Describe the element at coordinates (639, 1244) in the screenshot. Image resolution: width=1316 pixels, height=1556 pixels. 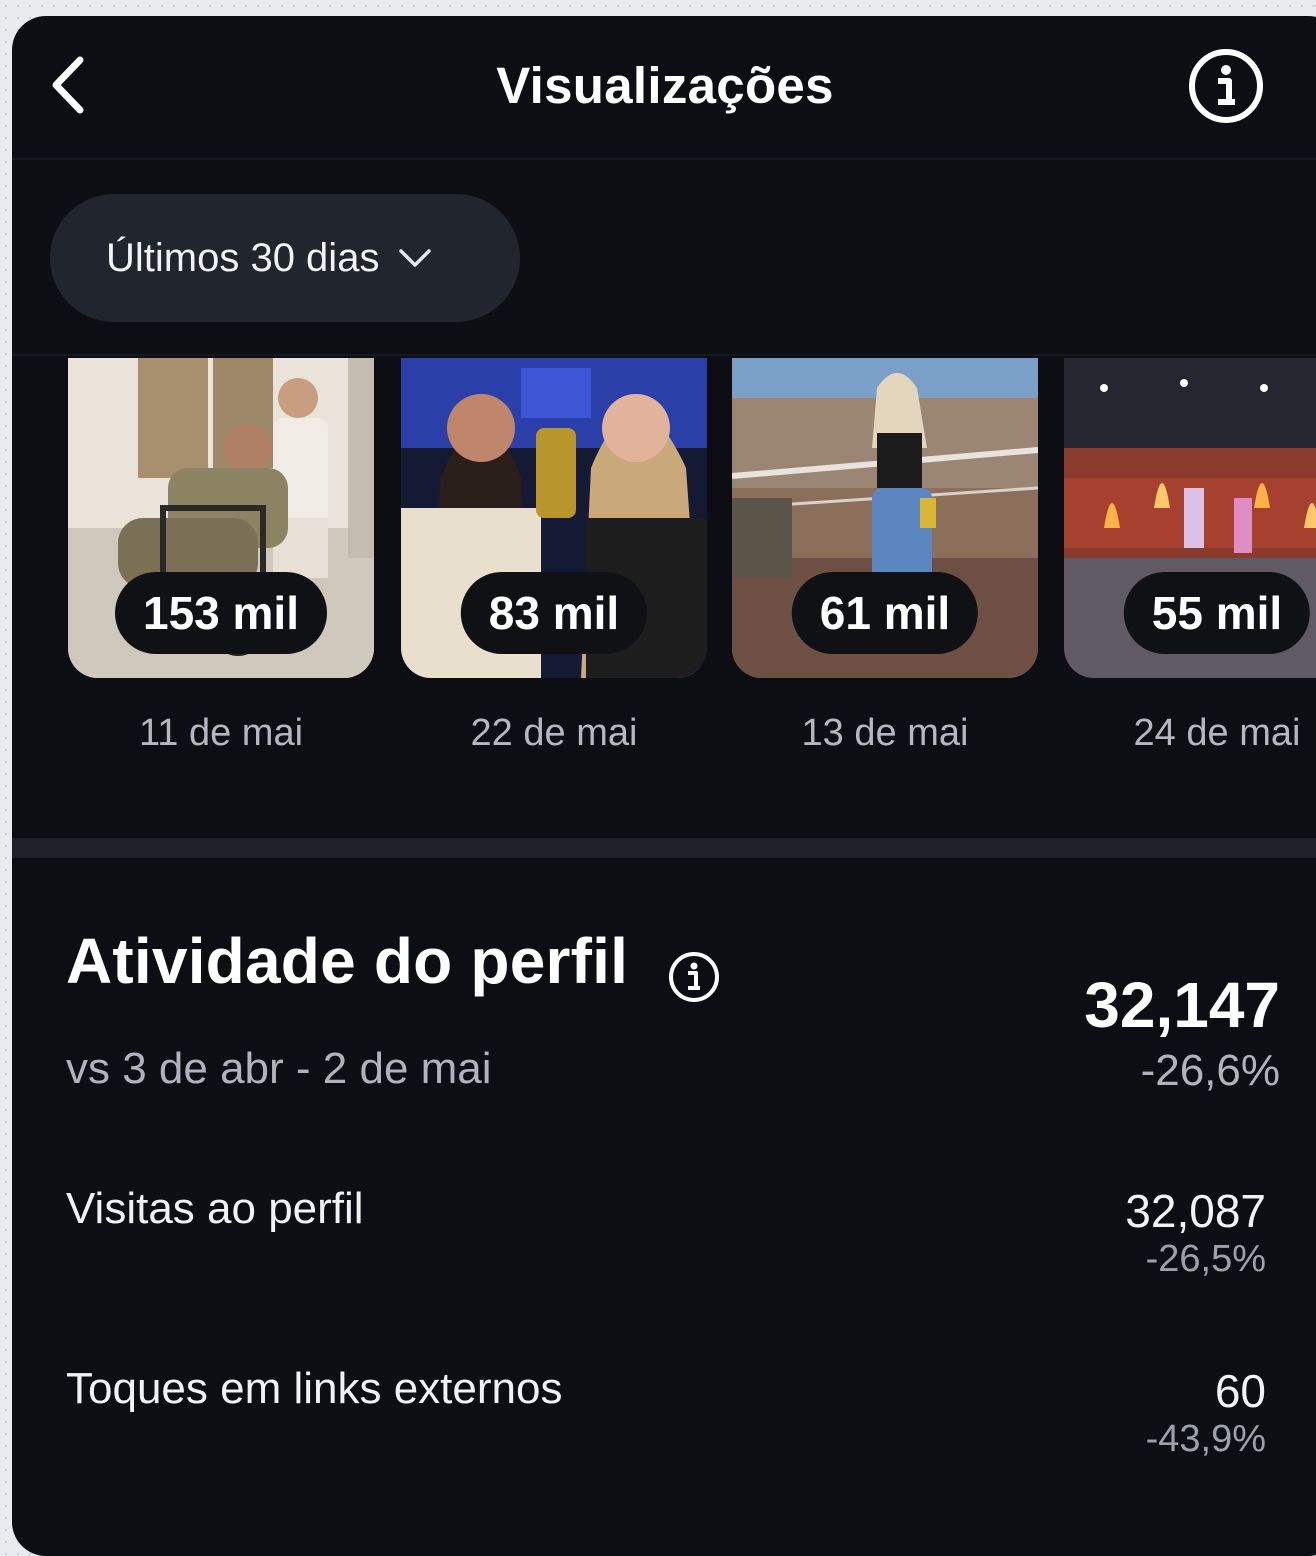
I see `metric-row: Visitas ao perfil 32,087 -26,5%` at that location.